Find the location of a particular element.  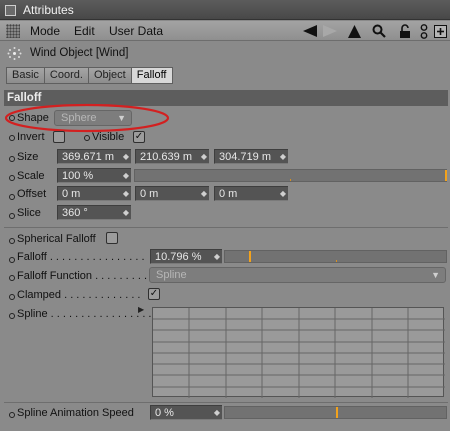

size-y-value: 210.639 m is located at coordinates (166, 157).